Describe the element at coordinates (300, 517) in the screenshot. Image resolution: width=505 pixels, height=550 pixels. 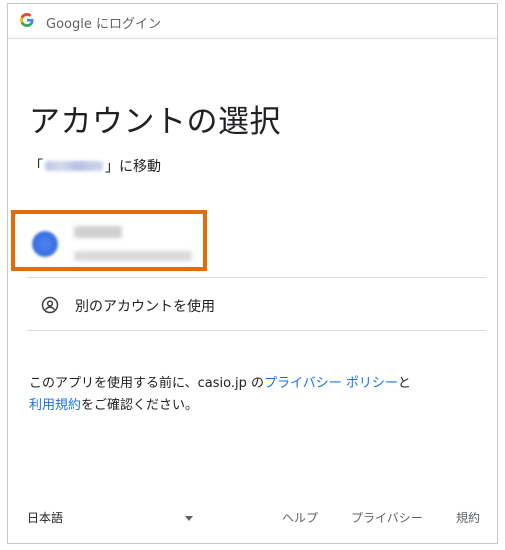
I see `help-link: ヘルプ` at that location.